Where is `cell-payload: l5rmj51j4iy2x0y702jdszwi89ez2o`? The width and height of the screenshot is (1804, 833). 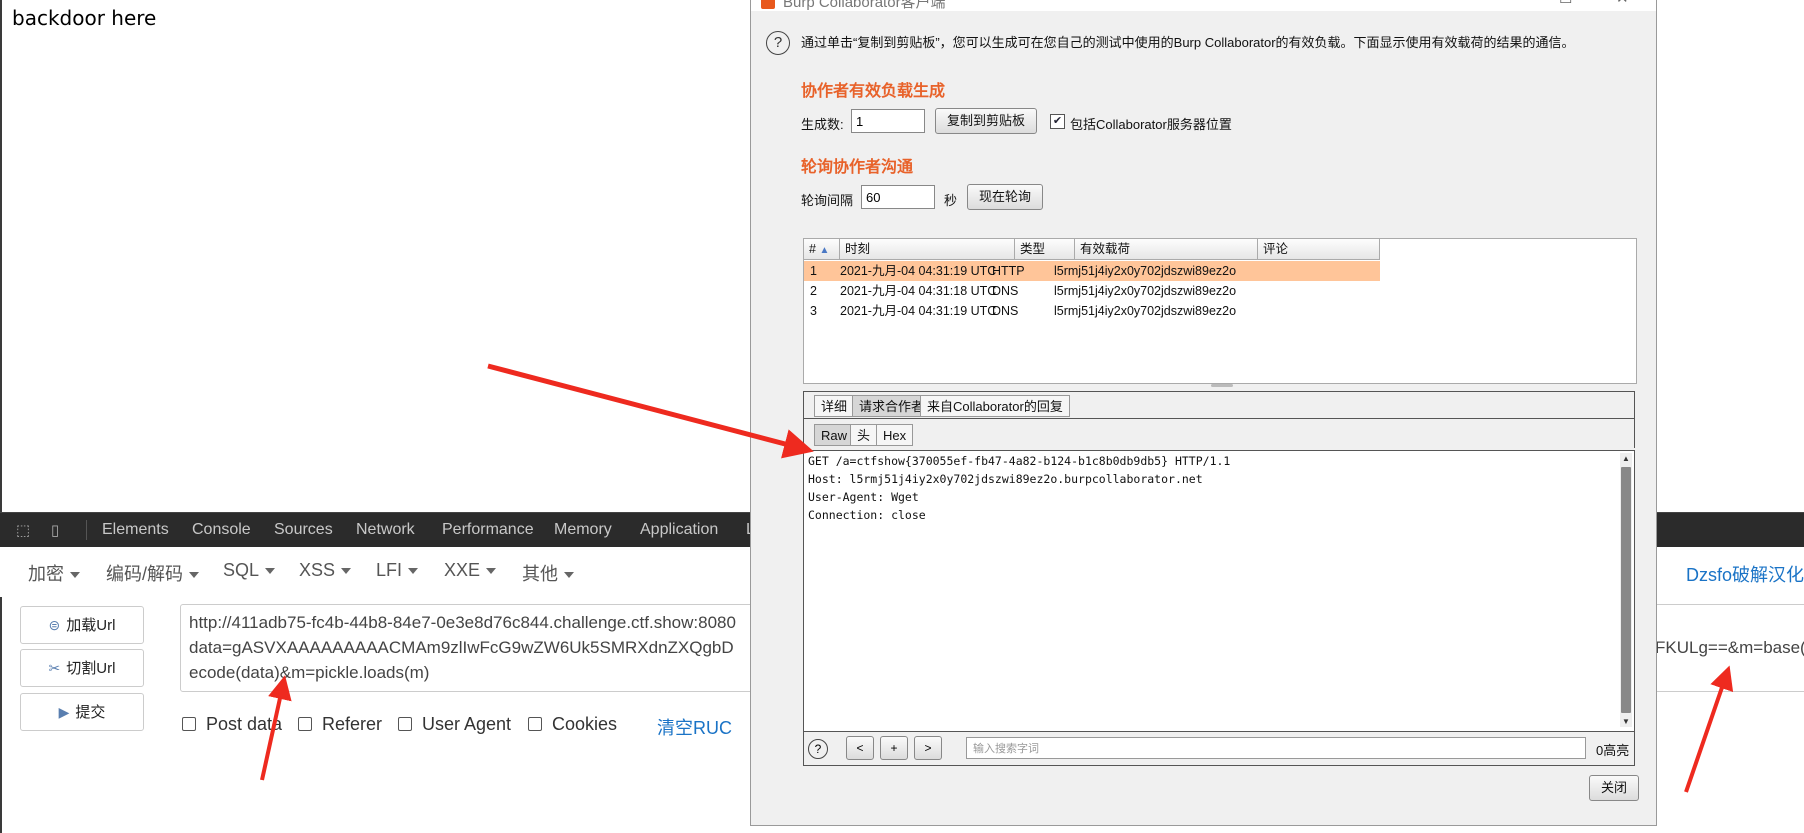
cell-payload: l5rmj51j4iy2x0y702jdszwi89ez2o is located at coordinates (1145, 271).